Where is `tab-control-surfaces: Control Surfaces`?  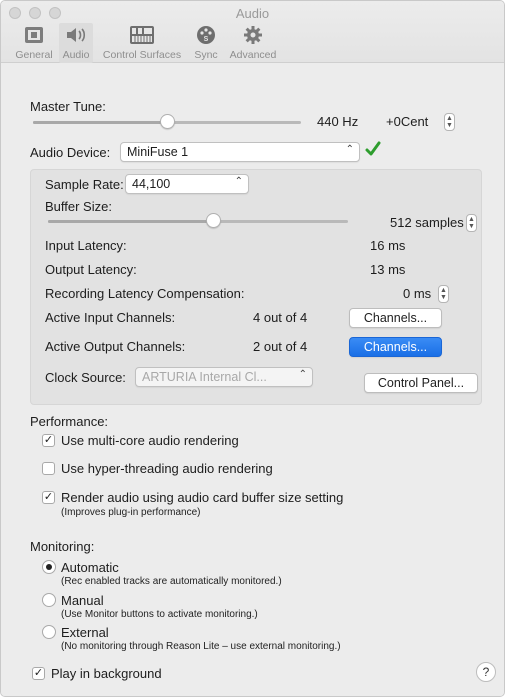 tab-control-surfaces: Control Surfaces is located at coordinates (142, 43).